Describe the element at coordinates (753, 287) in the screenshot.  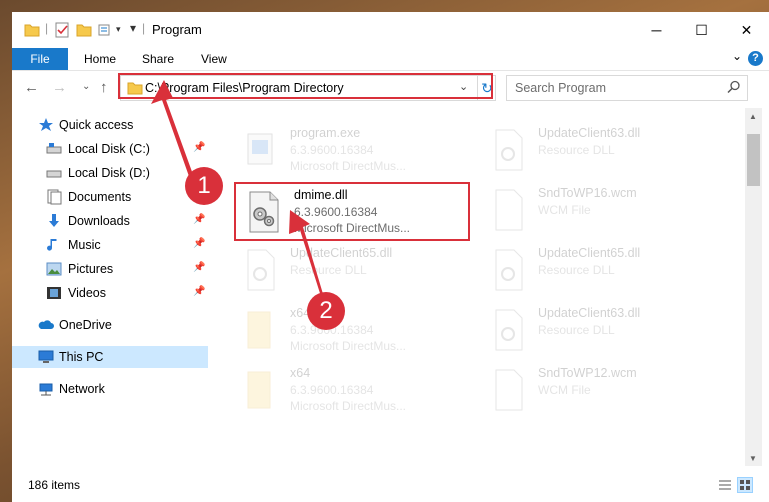
I see `vertical-scrollbar: ▲ ▼` at that location.